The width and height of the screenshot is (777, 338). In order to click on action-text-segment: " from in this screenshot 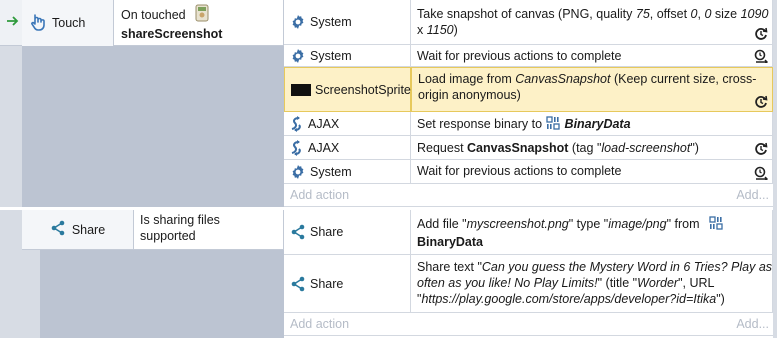, I will do `click(684, 224)`.